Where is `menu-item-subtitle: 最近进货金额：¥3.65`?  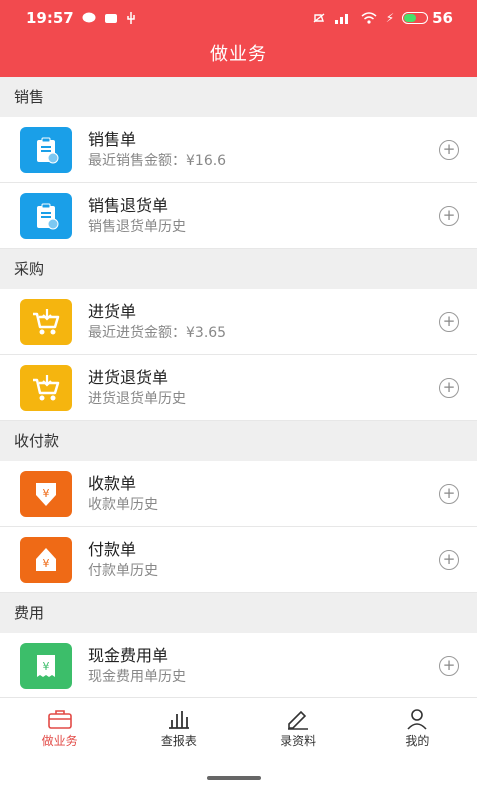
menu-item-subtitle: 最近进货金额：¥3.65 is located at coordinates (157, 332).